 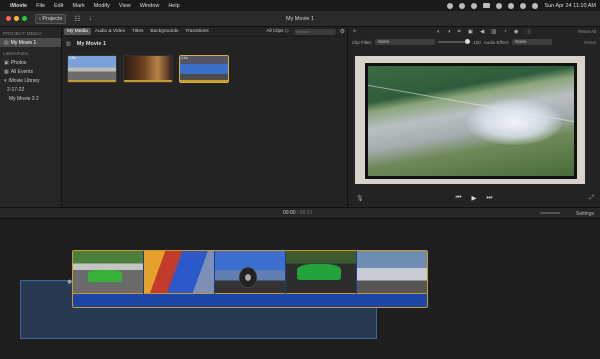 I want to click on sidebar-item-label: iMovie Library, so click(x=24, y=80).